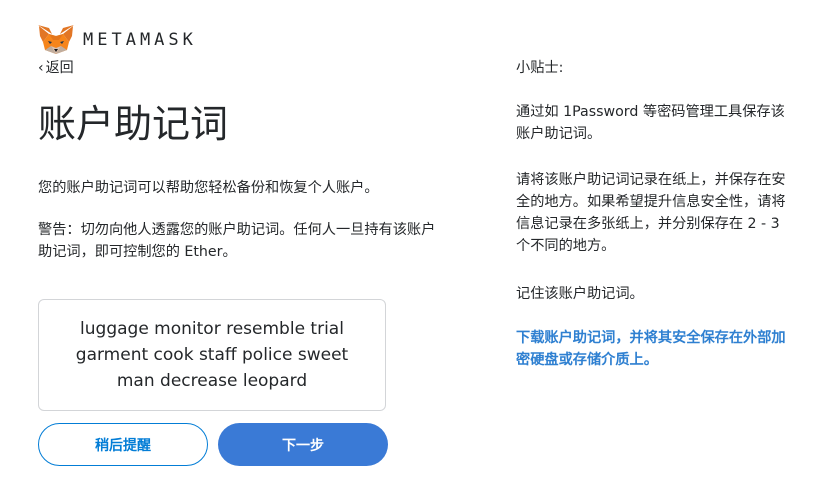  What do you see at coordinates (133, 124) in the screenshot?
I see `page-title: 账户助记词` at bounding box center [133, 124].